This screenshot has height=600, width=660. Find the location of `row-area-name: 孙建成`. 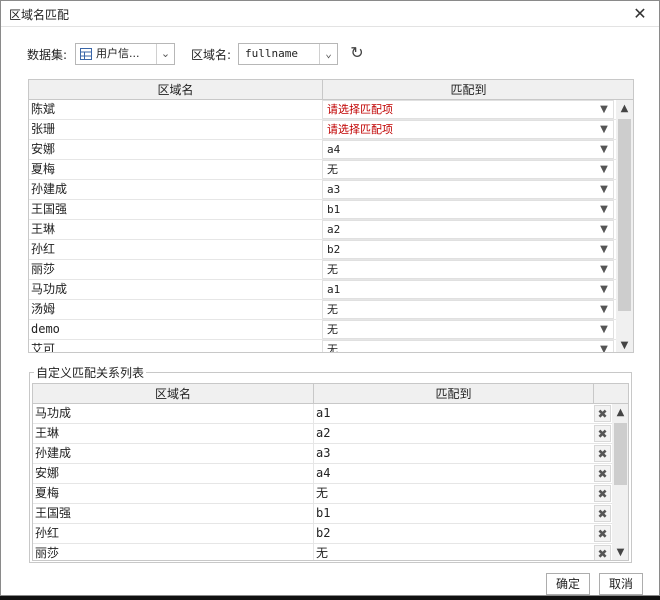

row-area-name: 孙建成 is located at coordinates (49, 189).